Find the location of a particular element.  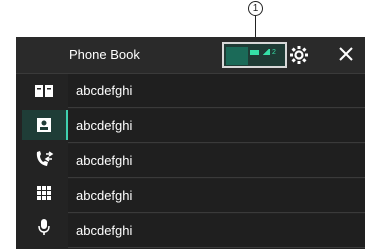

status-count: 2 is located at coordinates (274, 52).